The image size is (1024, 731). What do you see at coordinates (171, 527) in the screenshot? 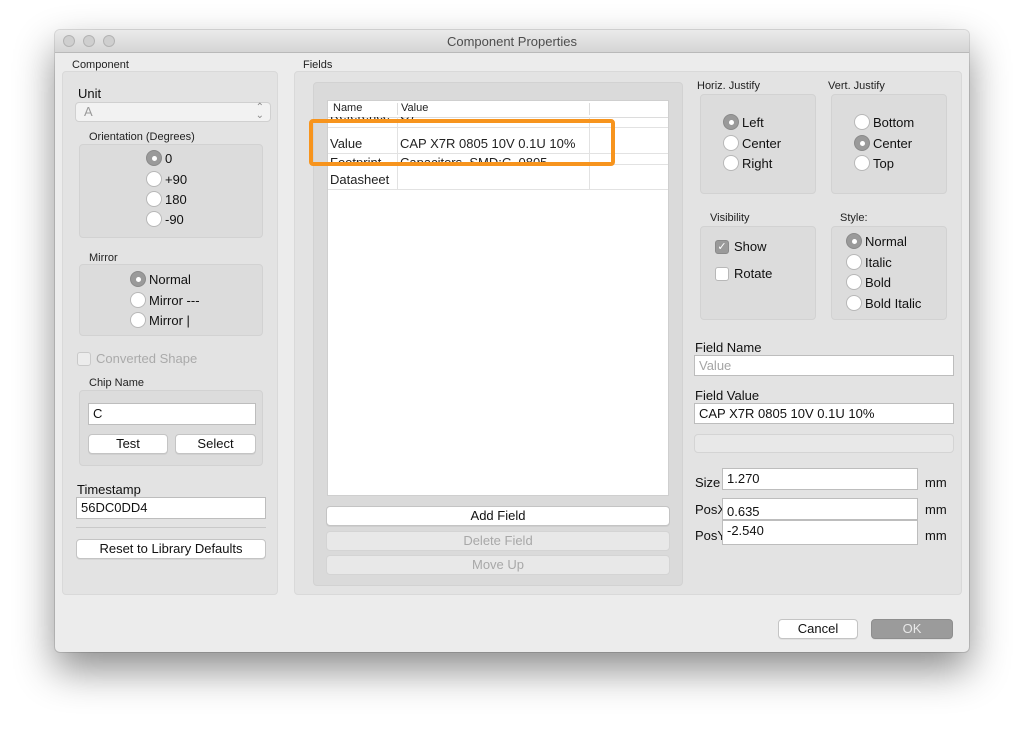
I see `divider` at bounding box center [171, 527].